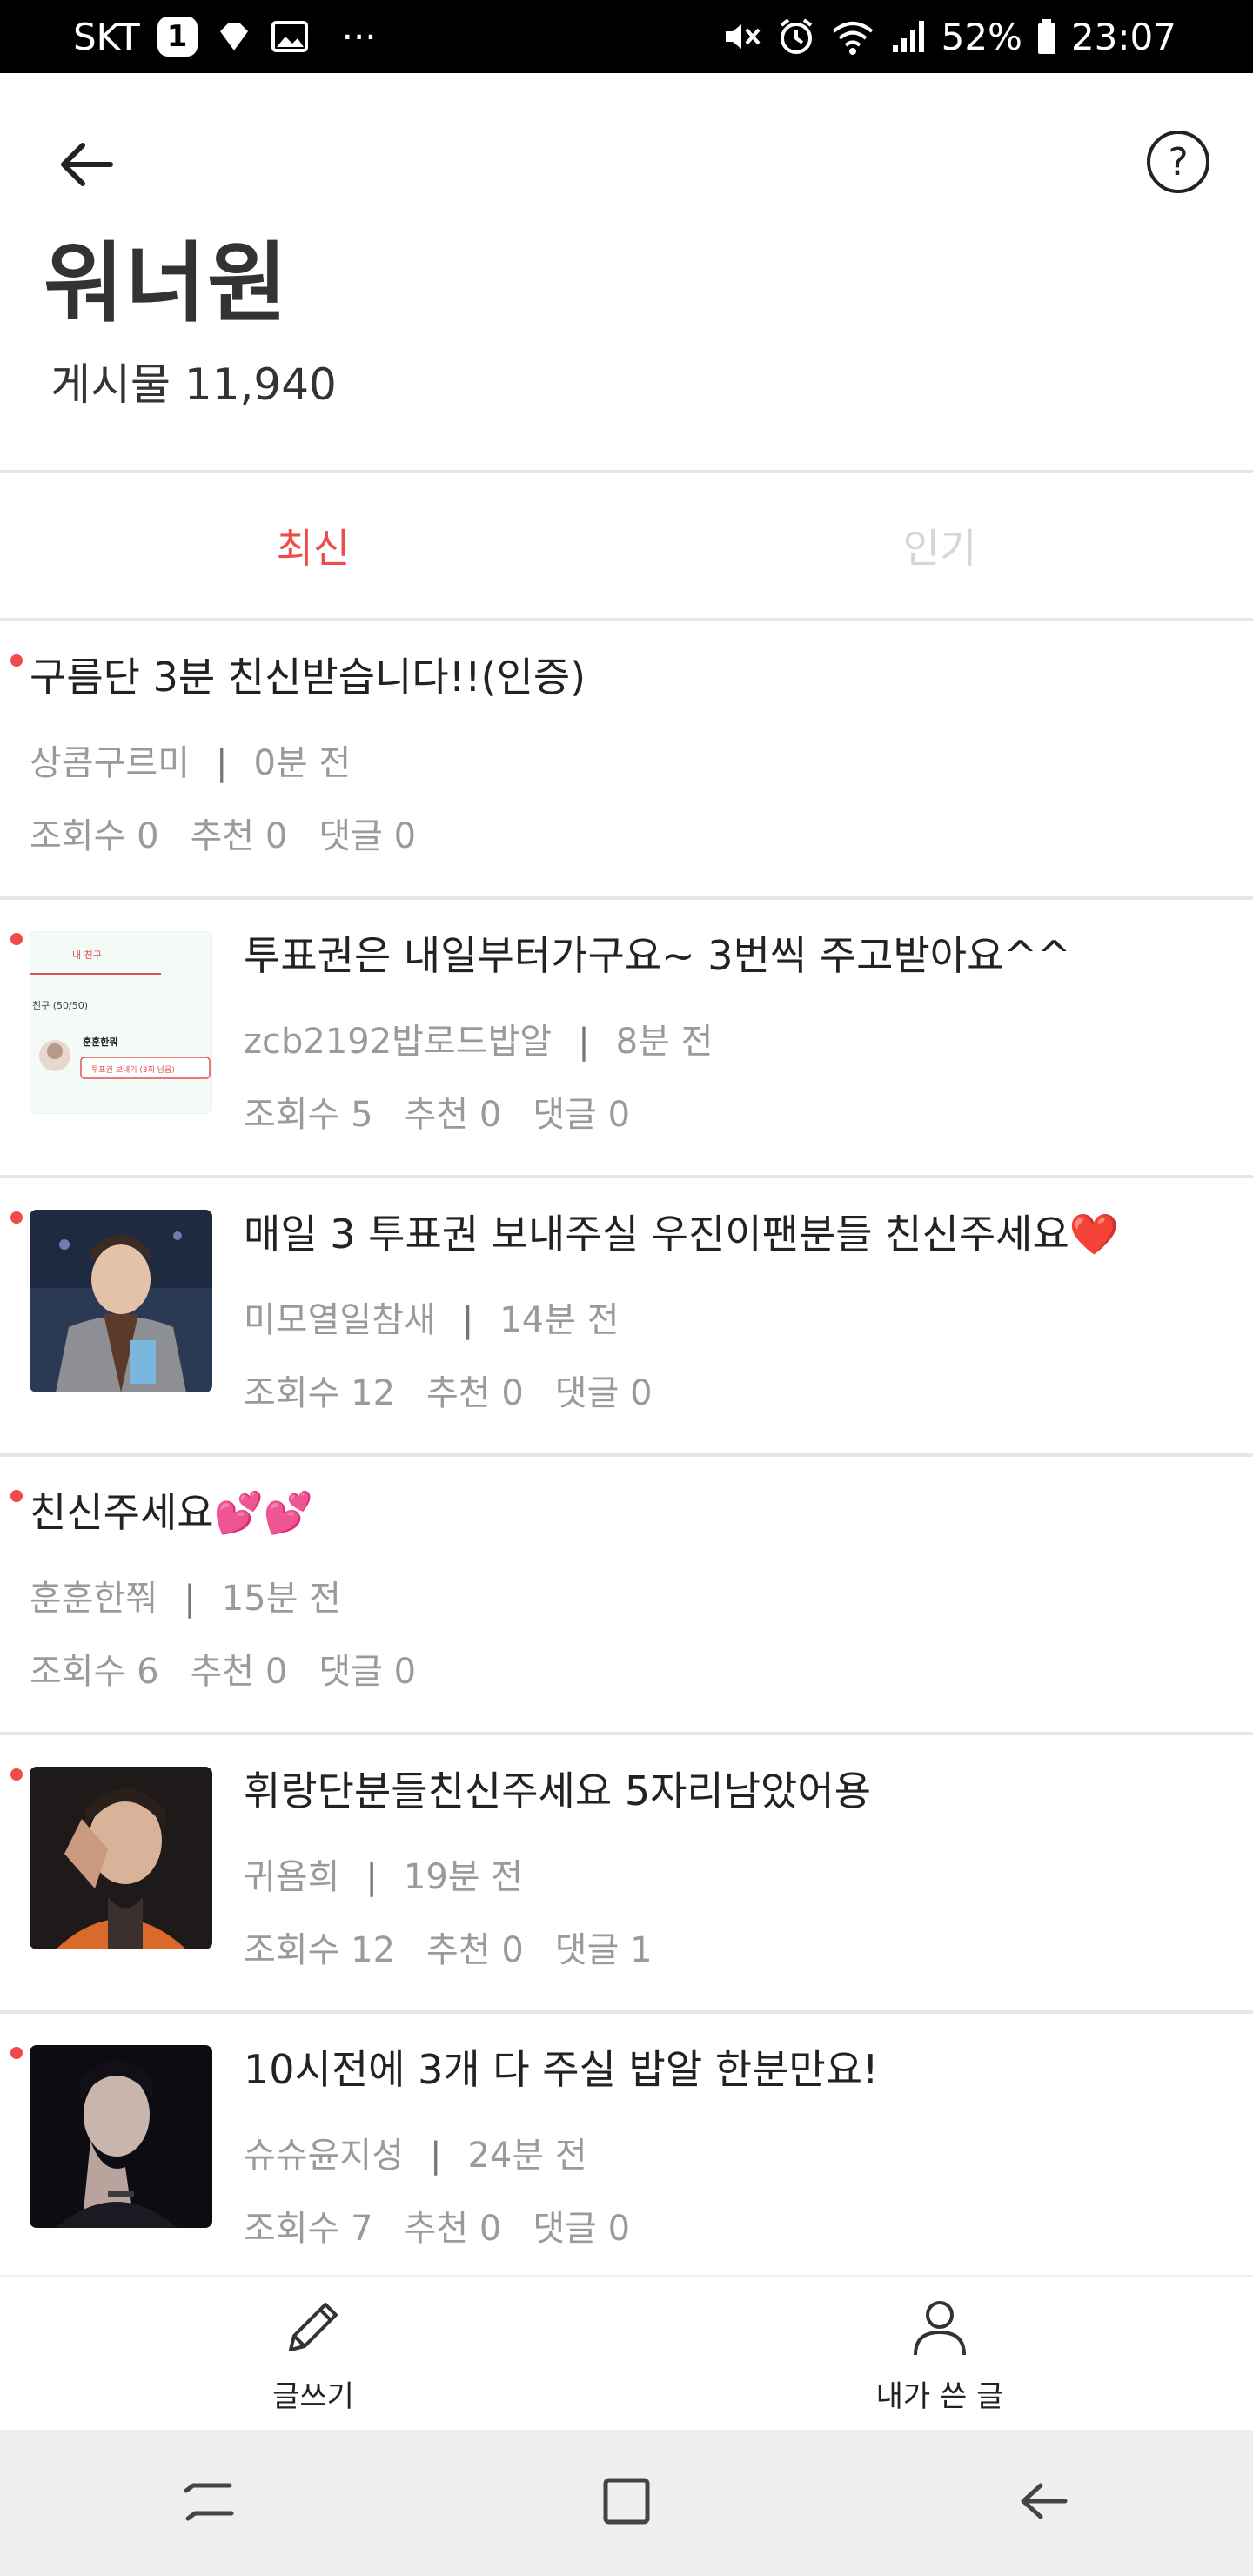 This screenshot has width=1253, height=2576. I want to click on post-author: 귀욤희, so click(292, 1877).